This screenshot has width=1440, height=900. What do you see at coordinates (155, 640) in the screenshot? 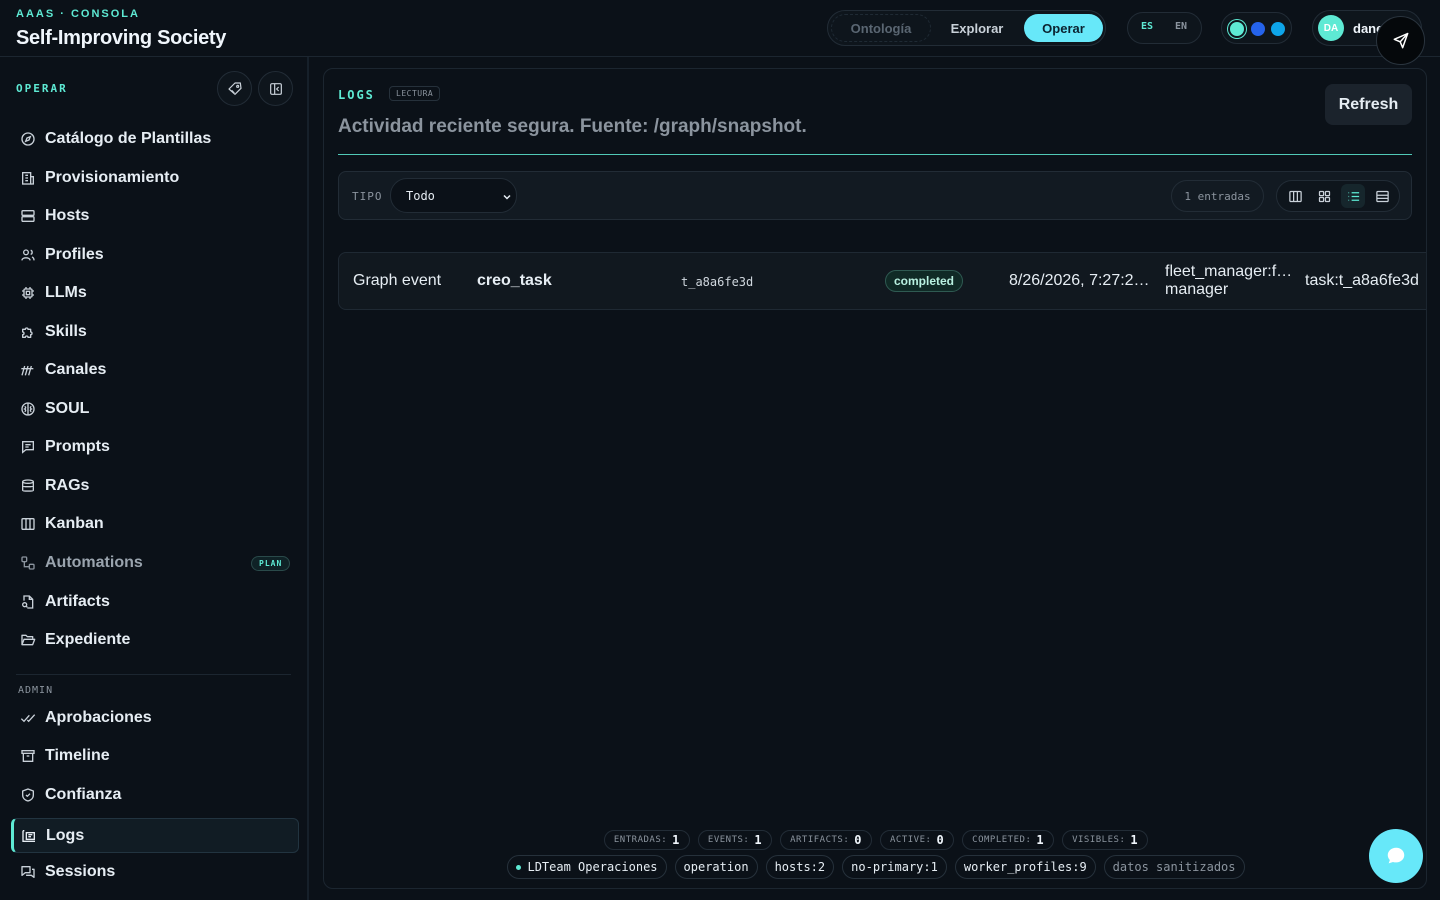
I see `sidebar-item-expediente: Expediente` at bounding box center [155, 640].